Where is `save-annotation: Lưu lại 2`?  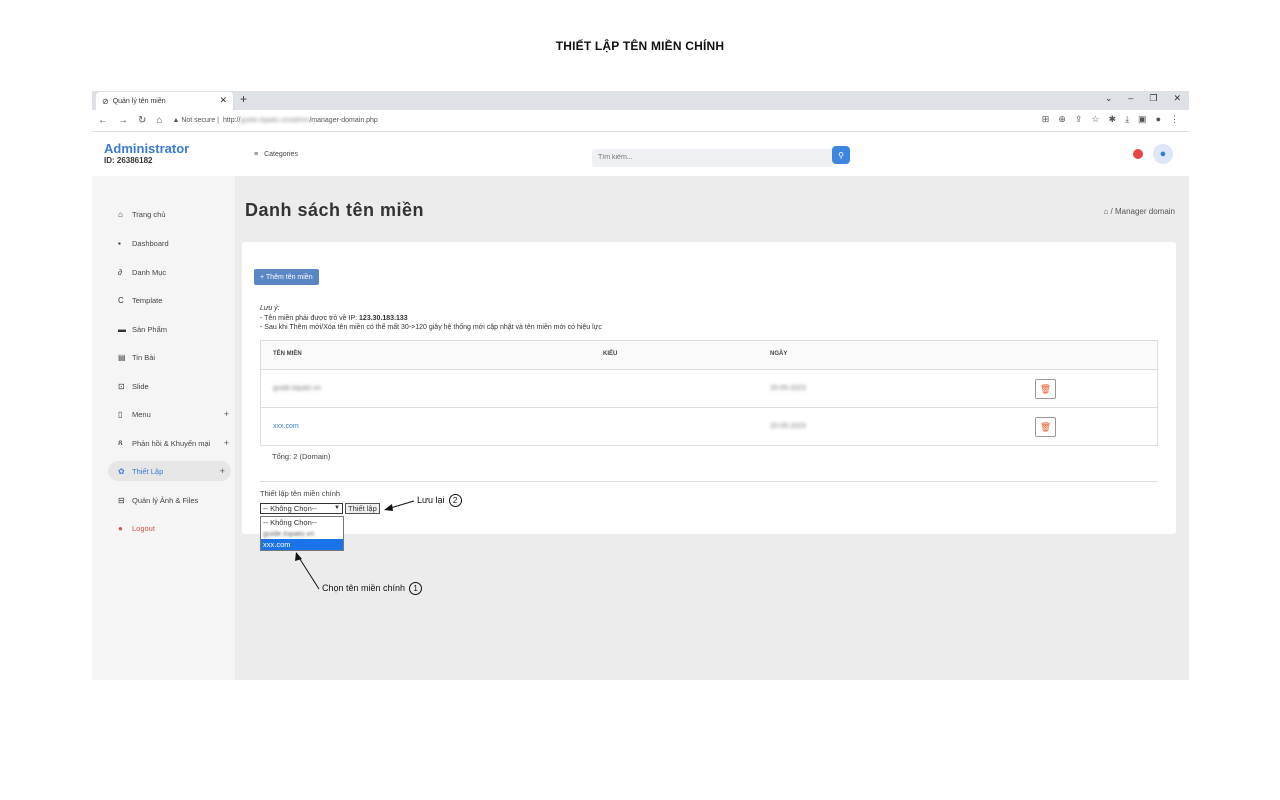
save-annotation: Lưu lại 2 is located at coordinates (439, 500).